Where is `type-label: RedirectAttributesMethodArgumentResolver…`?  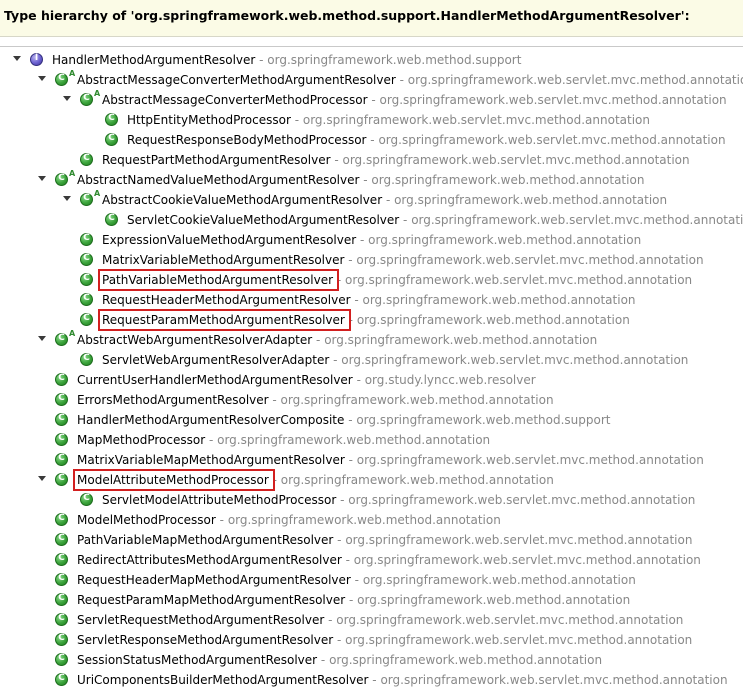
type-label: RedirectAttributesMethodArgumentResolver… is located at coordinates (389, 560).